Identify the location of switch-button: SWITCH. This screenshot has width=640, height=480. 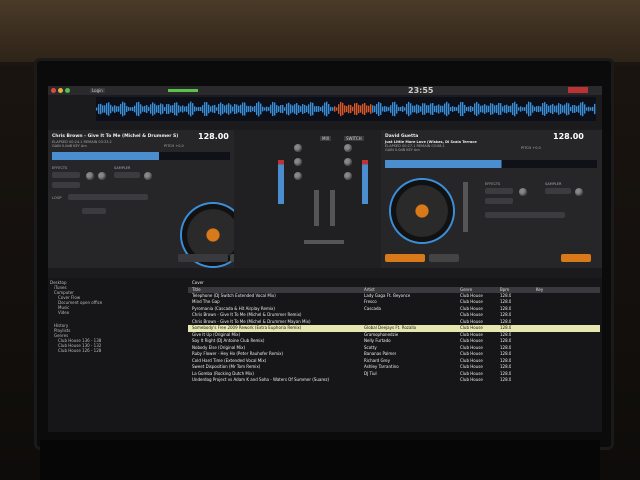
(354, 138).